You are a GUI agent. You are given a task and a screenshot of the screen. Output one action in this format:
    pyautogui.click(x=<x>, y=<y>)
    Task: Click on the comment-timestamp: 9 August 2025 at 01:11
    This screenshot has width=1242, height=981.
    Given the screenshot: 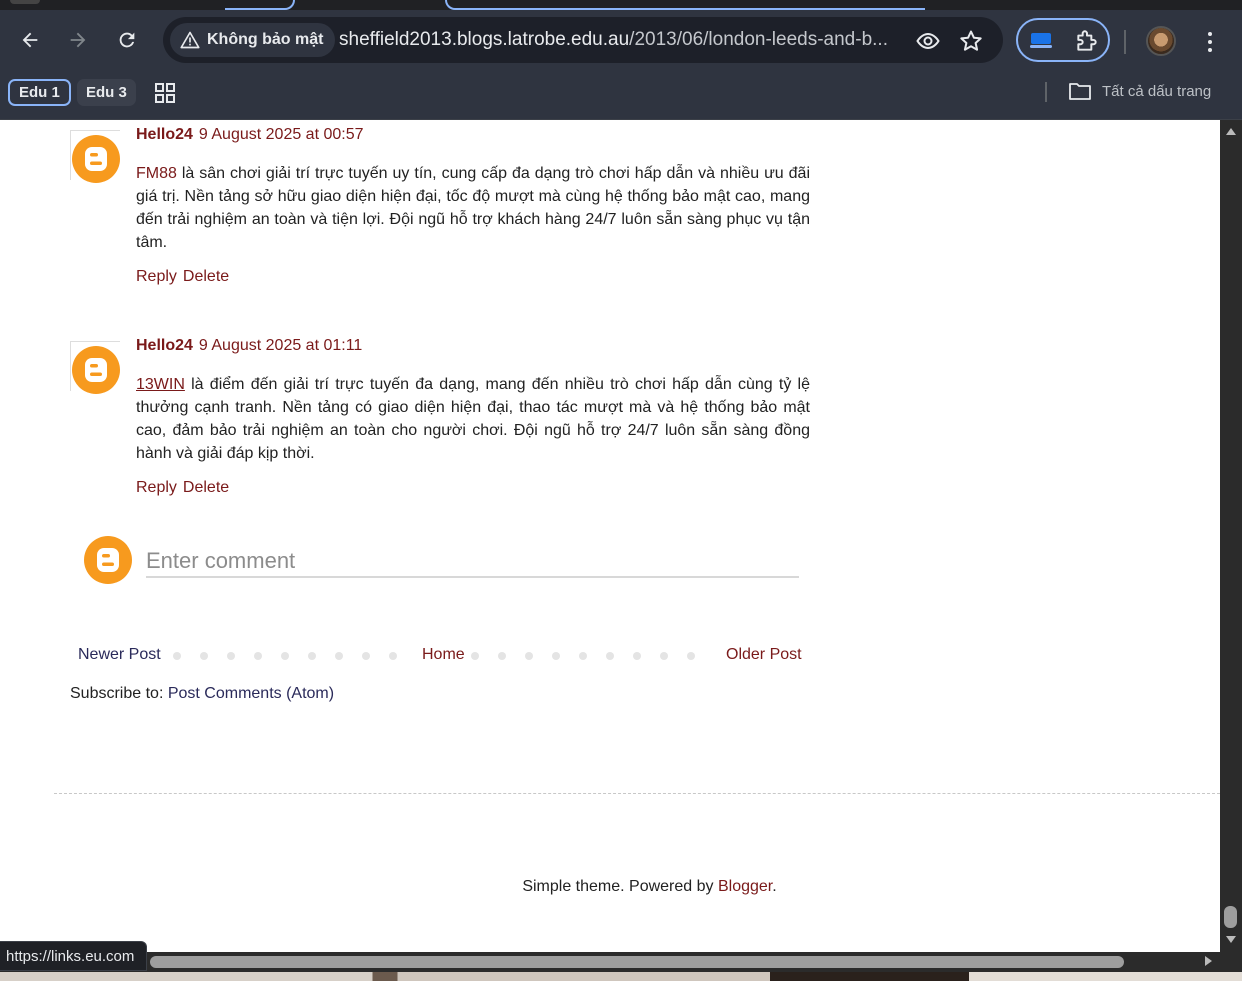 What is the action you would take?
    pyautogui.click(x=280, y=345)
    